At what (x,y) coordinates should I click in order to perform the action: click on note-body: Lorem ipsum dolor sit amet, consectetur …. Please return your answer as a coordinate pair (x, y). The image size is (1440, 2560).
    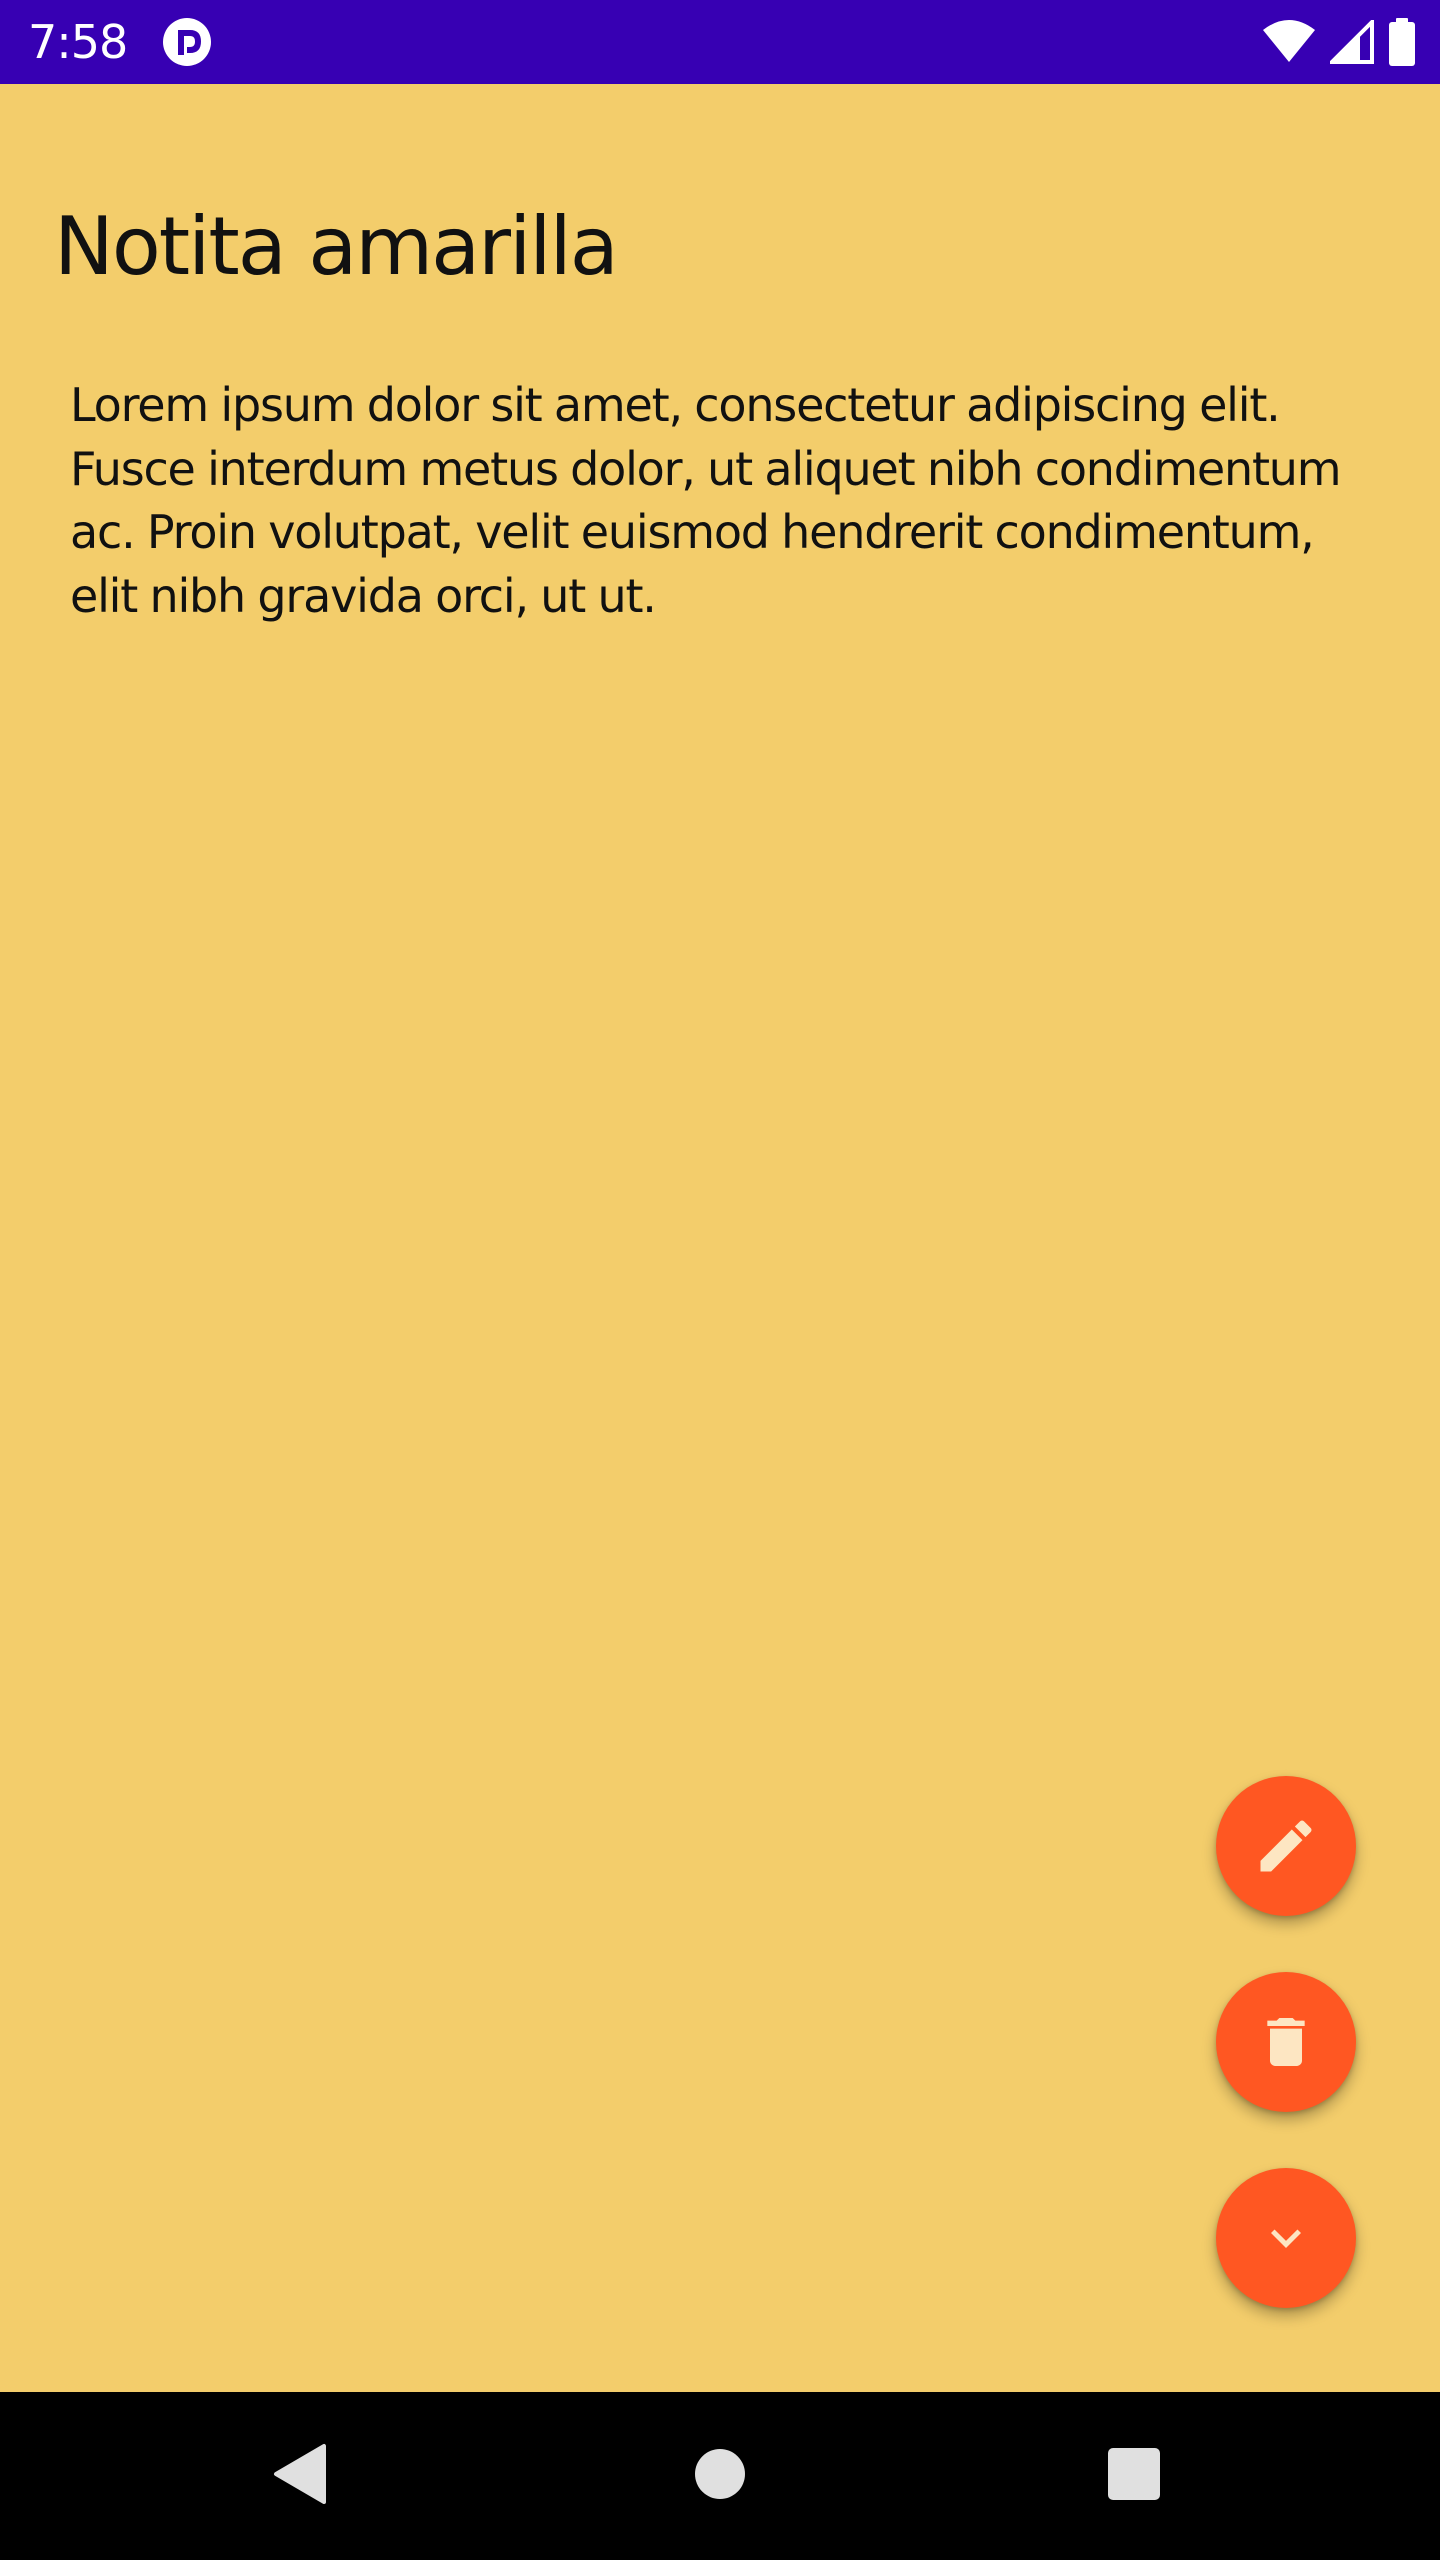
    Looking at the image, I should click on (706, 500).